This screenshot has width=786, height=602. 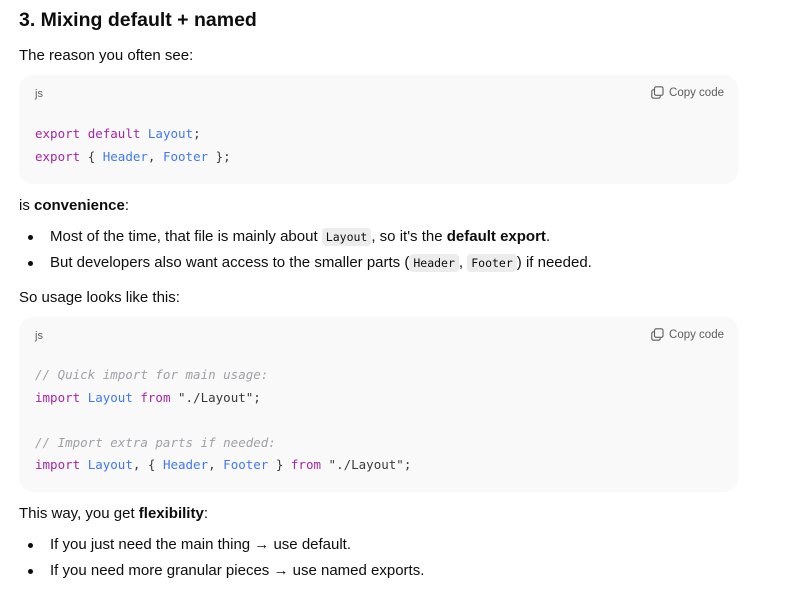 What do you see at coordinates (492, 263) in the screenshot?
I see `inline-code: Footer` at bounding box center [492, 263].